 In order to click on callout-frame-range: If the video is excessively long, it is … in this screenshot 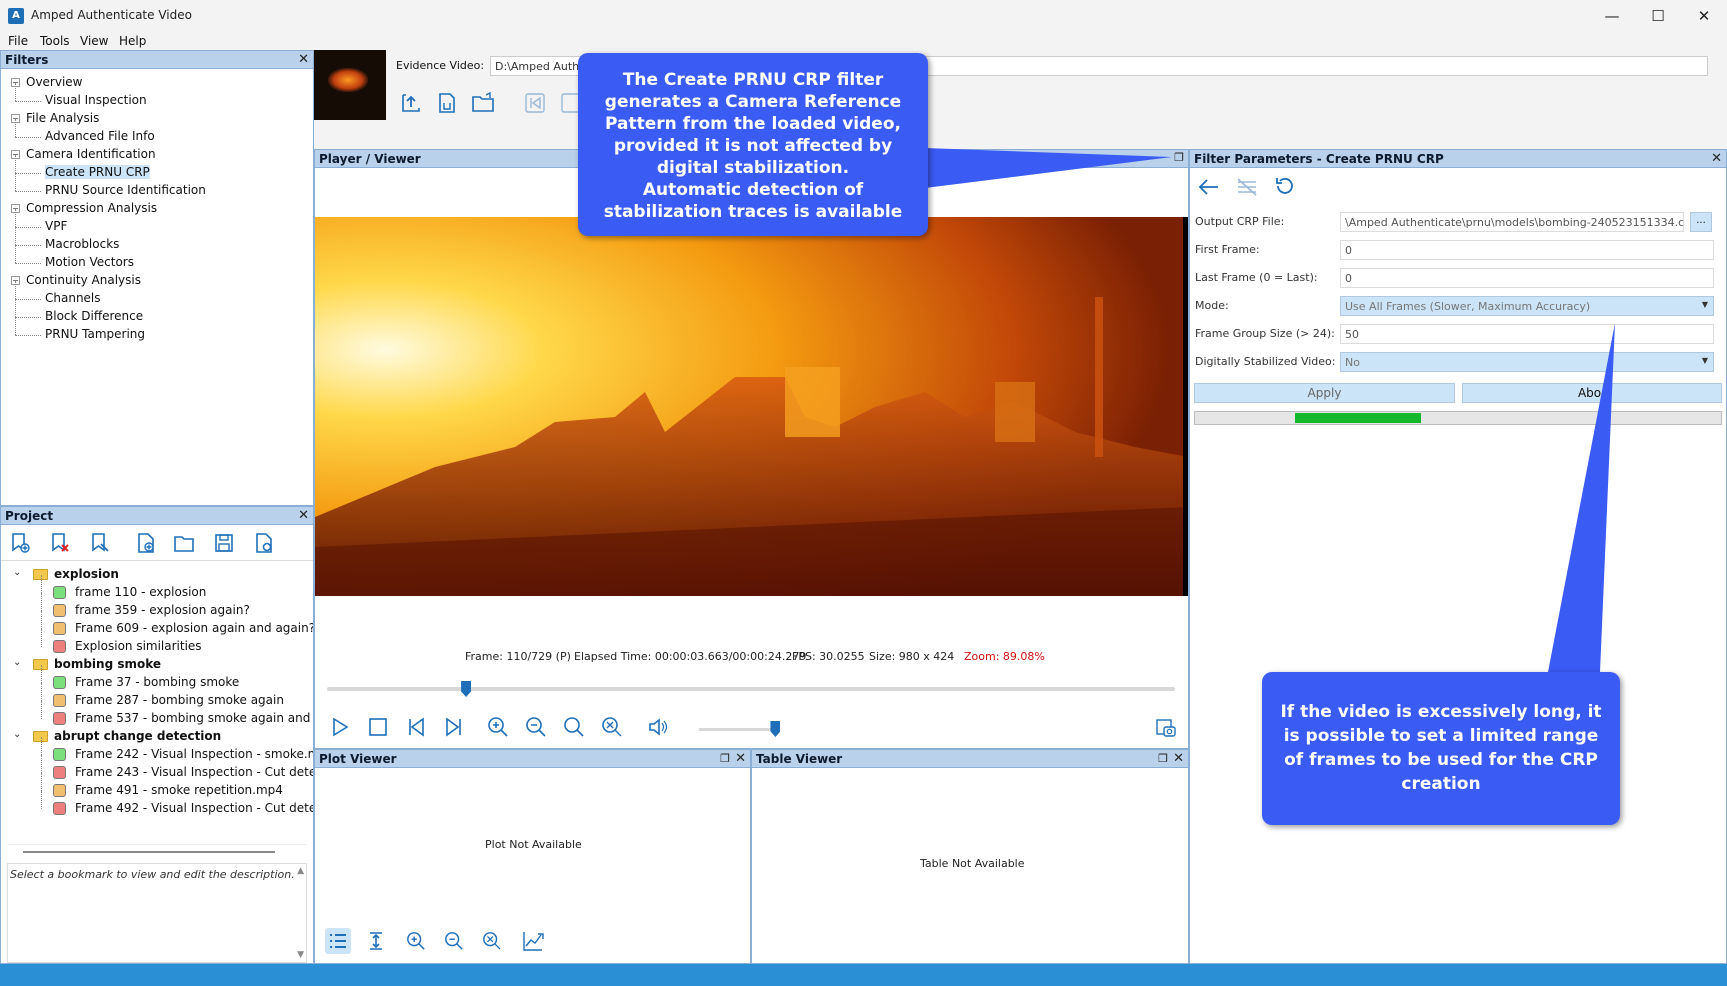, I will do `click(1441, 748)`.